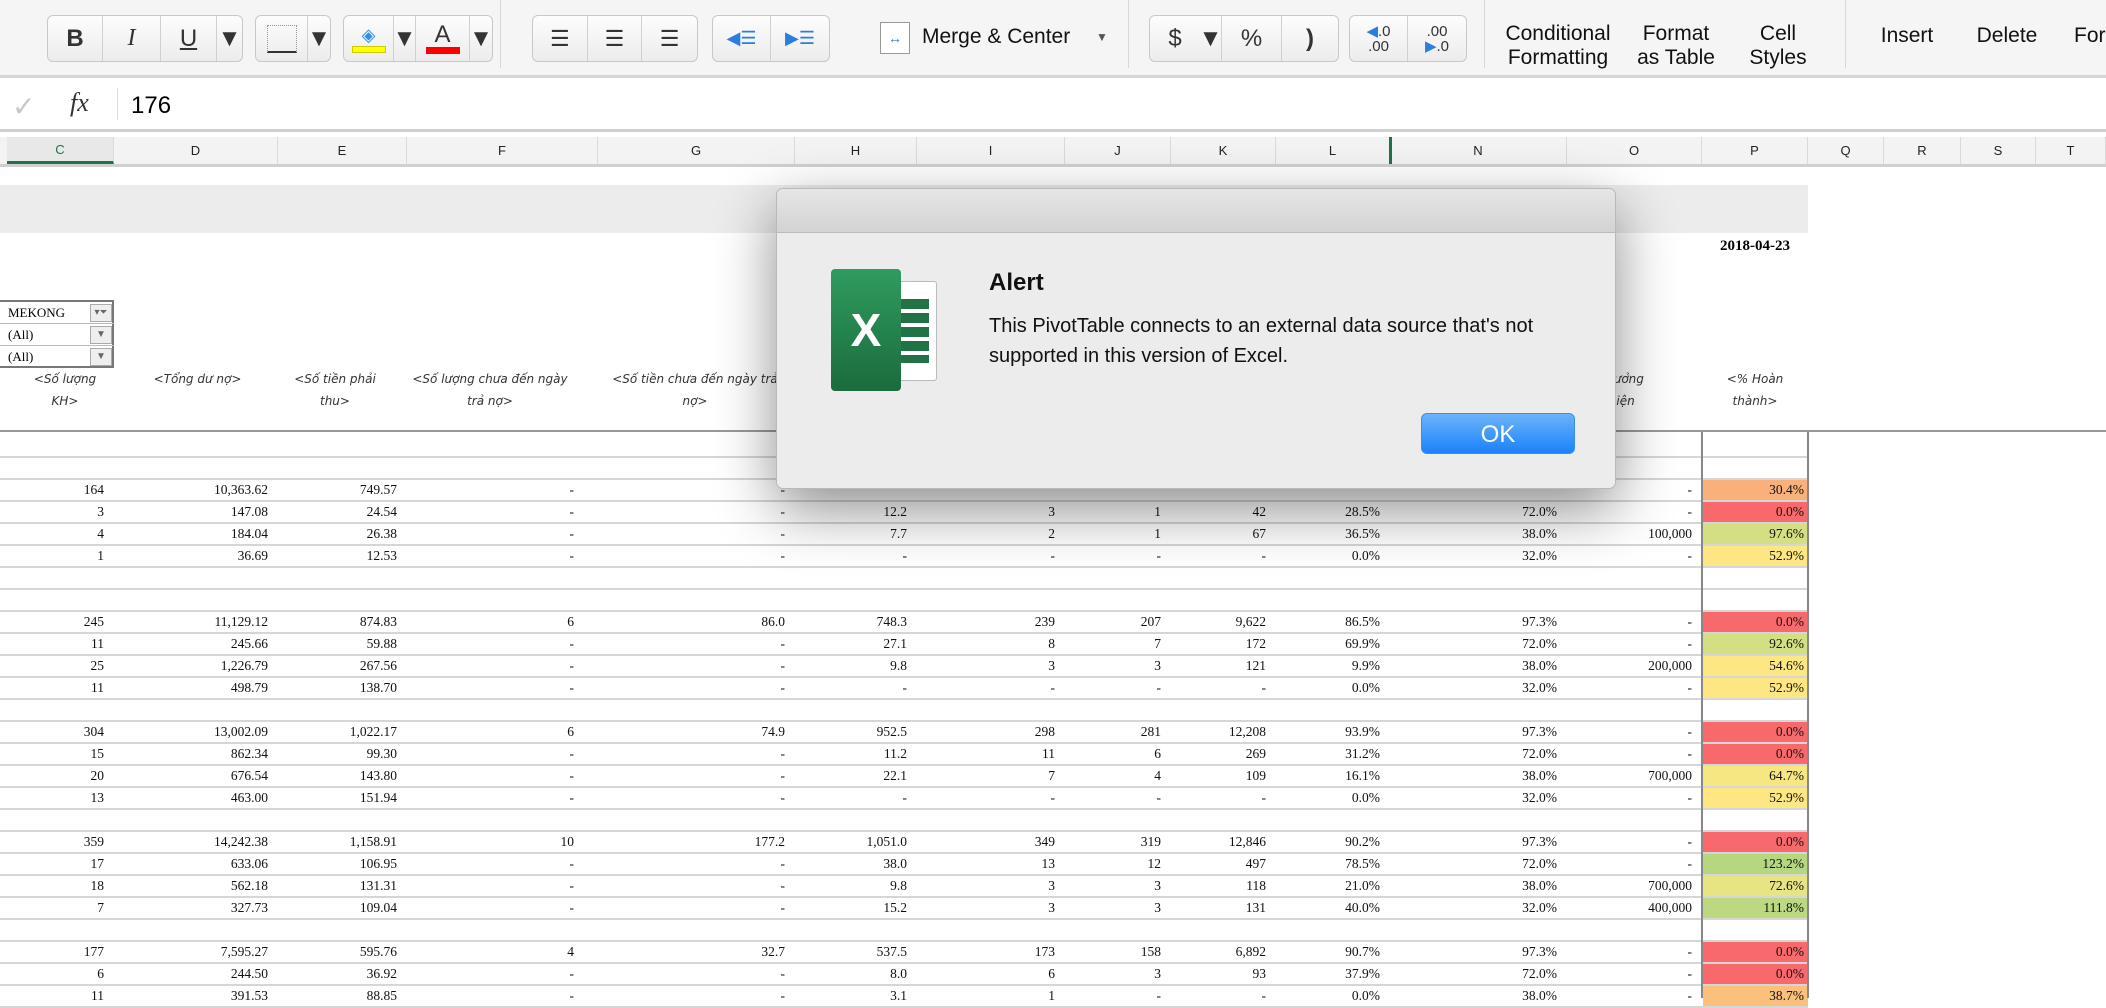 Image resolution: width=2106 pixels, height=1008 pixels. Describe the element at coordinates (342, 842) in the screenshot. I see `table-cell: 1,158.91` at that location.